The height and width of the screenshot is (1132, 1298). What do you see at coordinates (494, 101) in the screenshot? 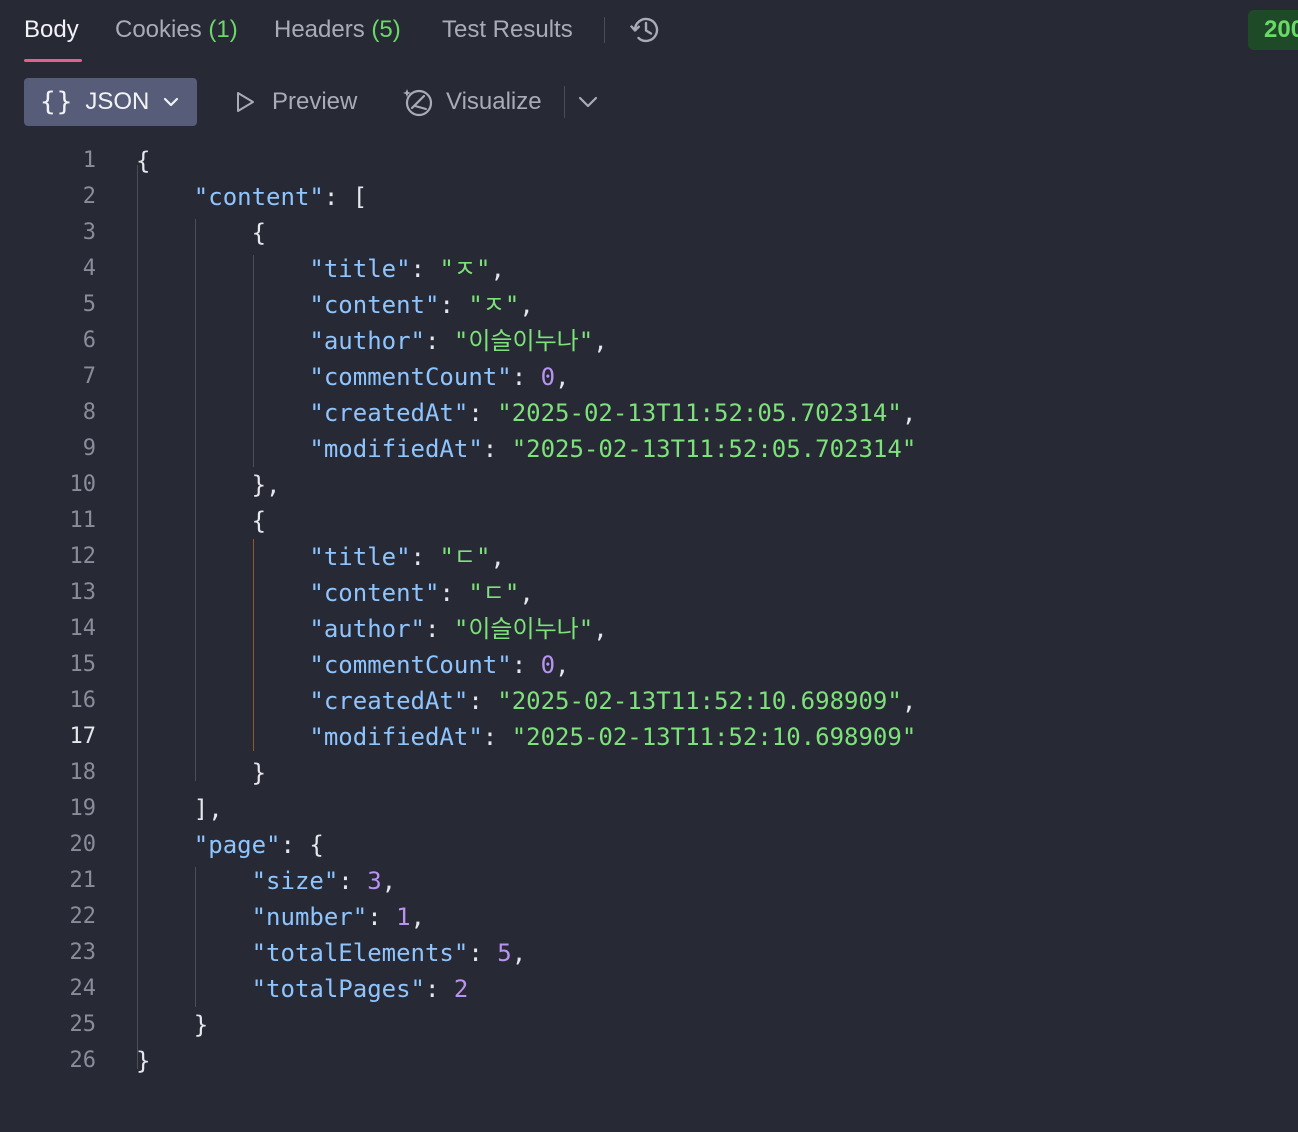
I see `visualize-label: Visualize` at bounding box center [494, 101].